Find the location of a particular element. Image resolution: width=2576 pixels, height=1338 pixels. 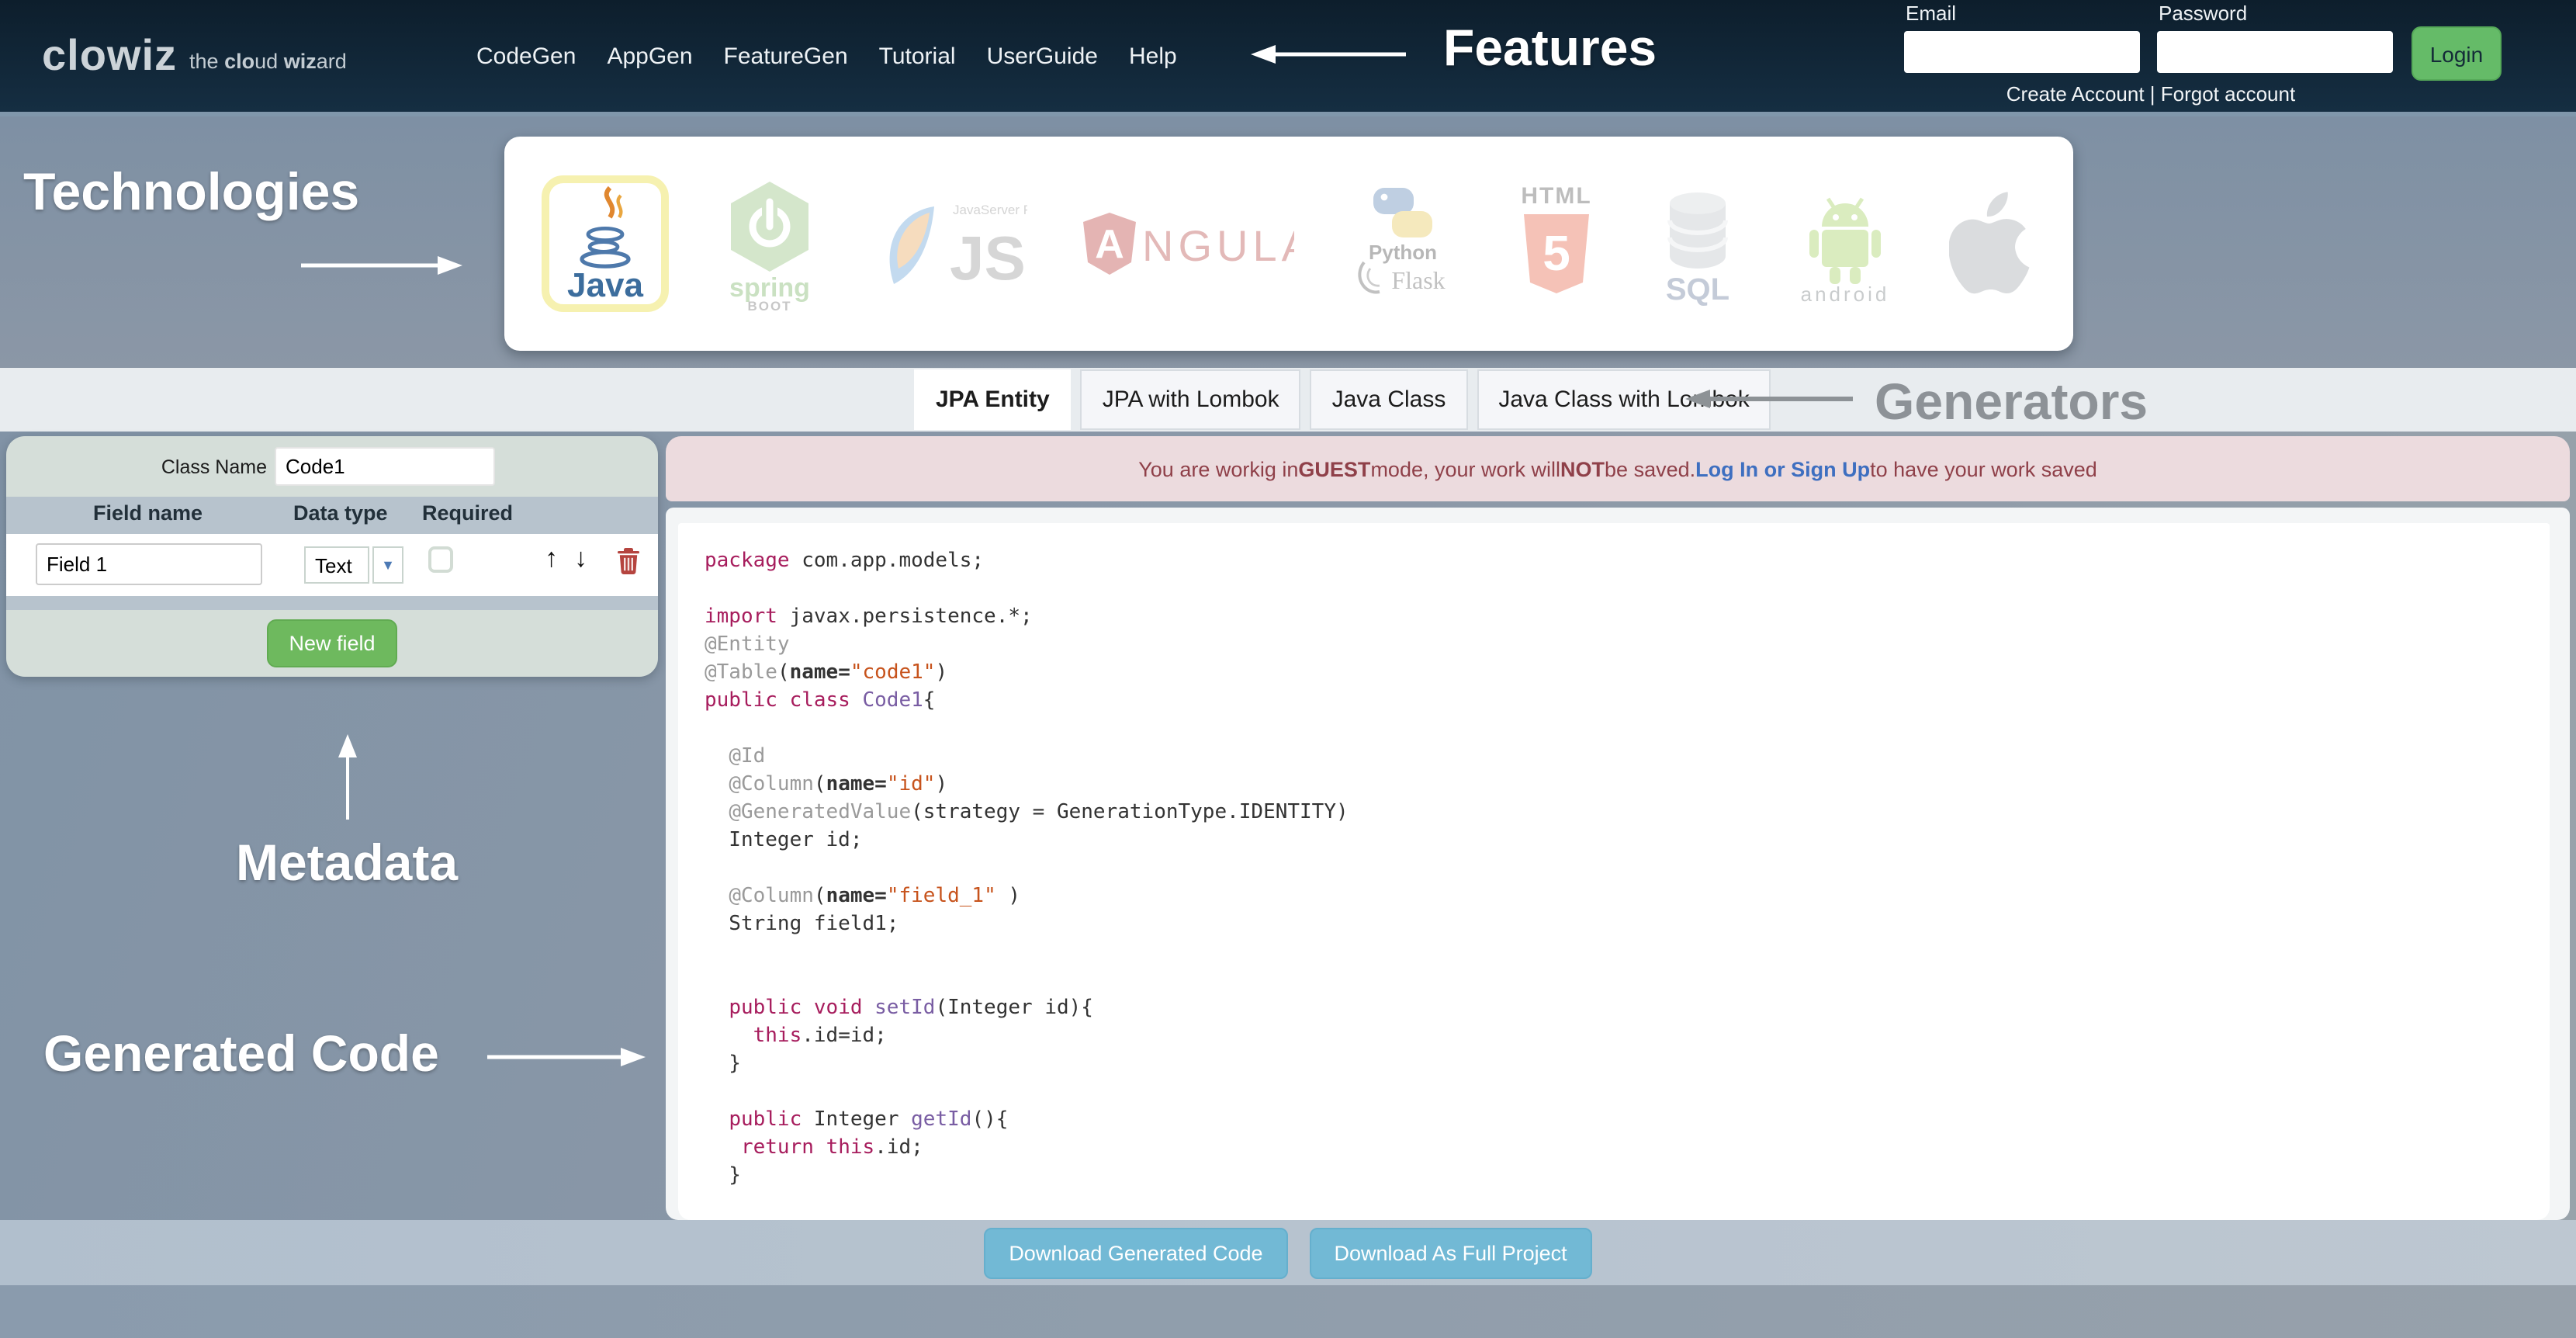

svg-text: JSF is located at coordinates (988, 258).